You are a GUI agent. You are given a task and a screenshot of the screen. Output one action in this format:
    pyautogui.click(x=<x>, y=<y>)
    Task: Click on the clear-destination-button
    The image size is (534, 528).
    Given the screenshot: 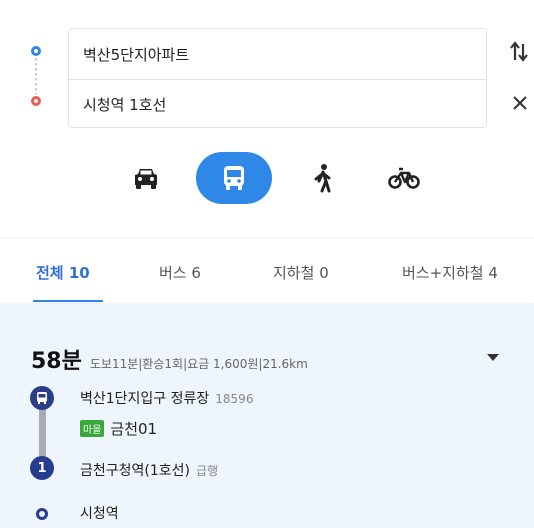 What is the action you would take?
    pyautogui.click(x=520, y=103)
    